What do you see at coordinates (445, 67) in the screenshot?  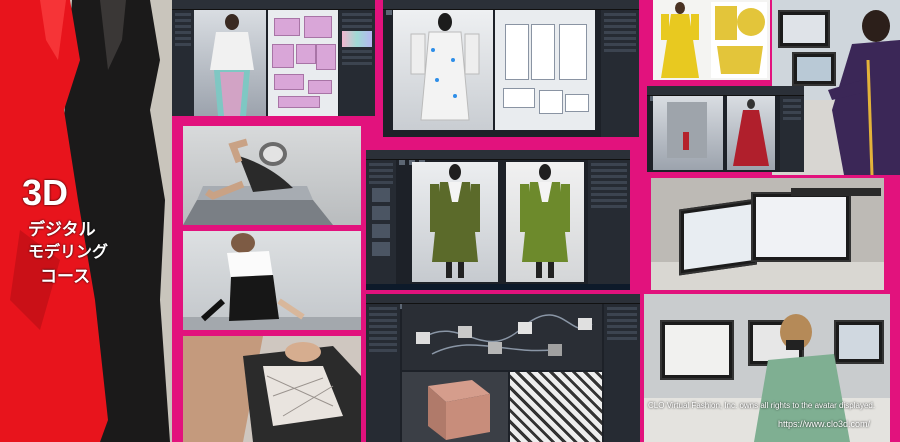 I see `avatar-white-coat` at bounding box center [445, 67].